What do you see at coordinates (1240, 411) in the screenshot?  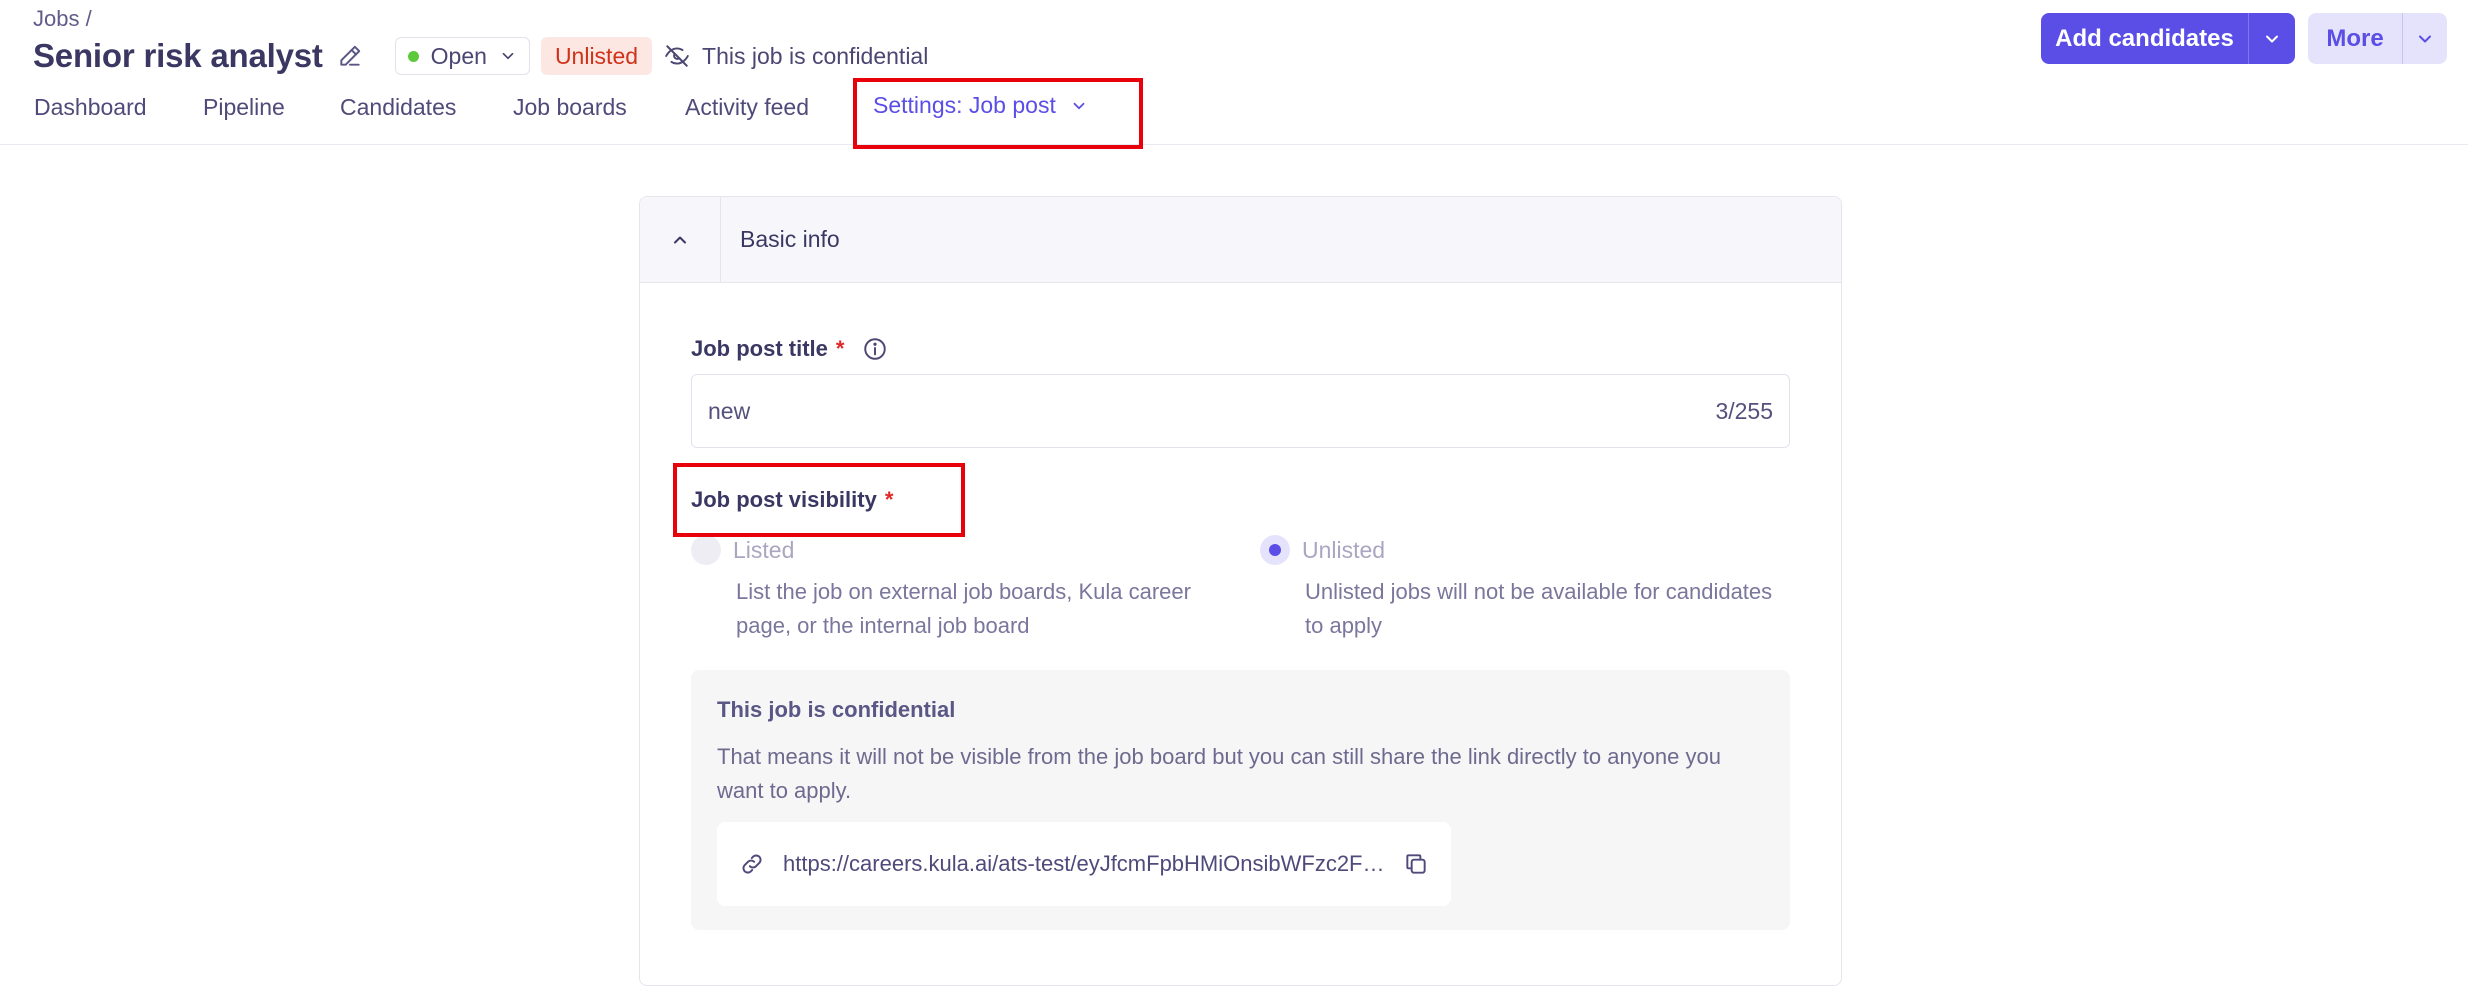 I see `job-post-title-input: new 3/255` at bounding box center [1240, 411].